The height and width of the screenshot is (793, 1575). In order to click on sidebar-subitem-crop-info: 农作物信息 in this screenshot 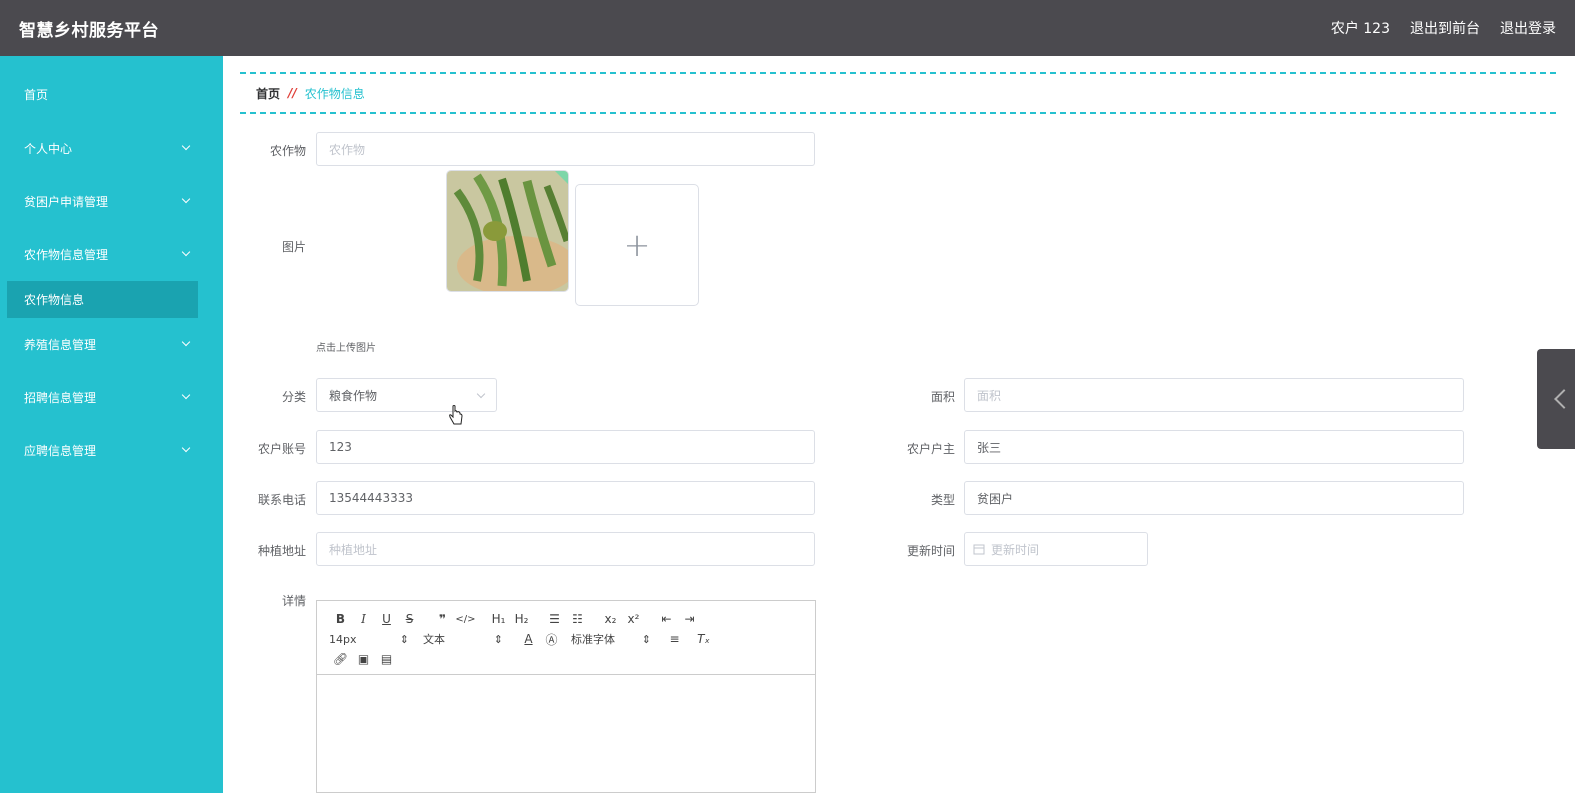, I will do `click(102, 299)`.